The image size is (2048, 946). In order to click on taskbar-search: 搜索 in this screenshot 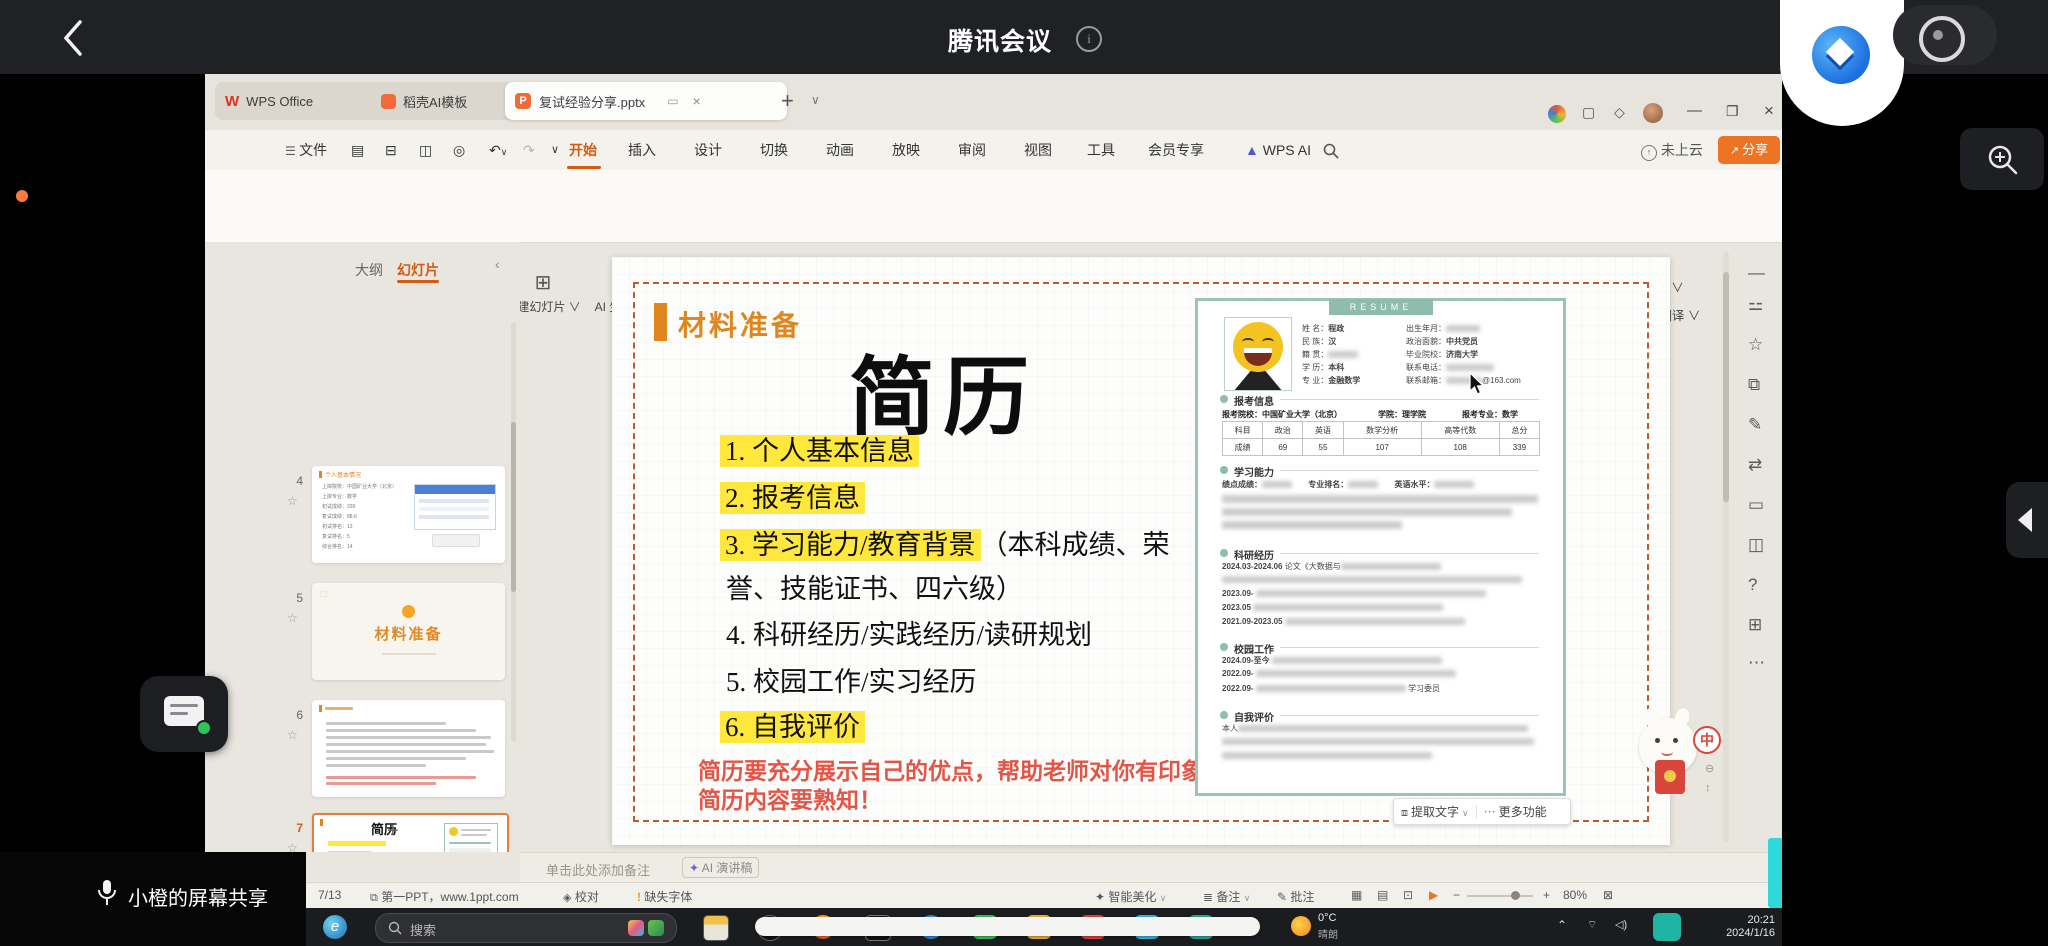, I will do `click(526, 928)`.